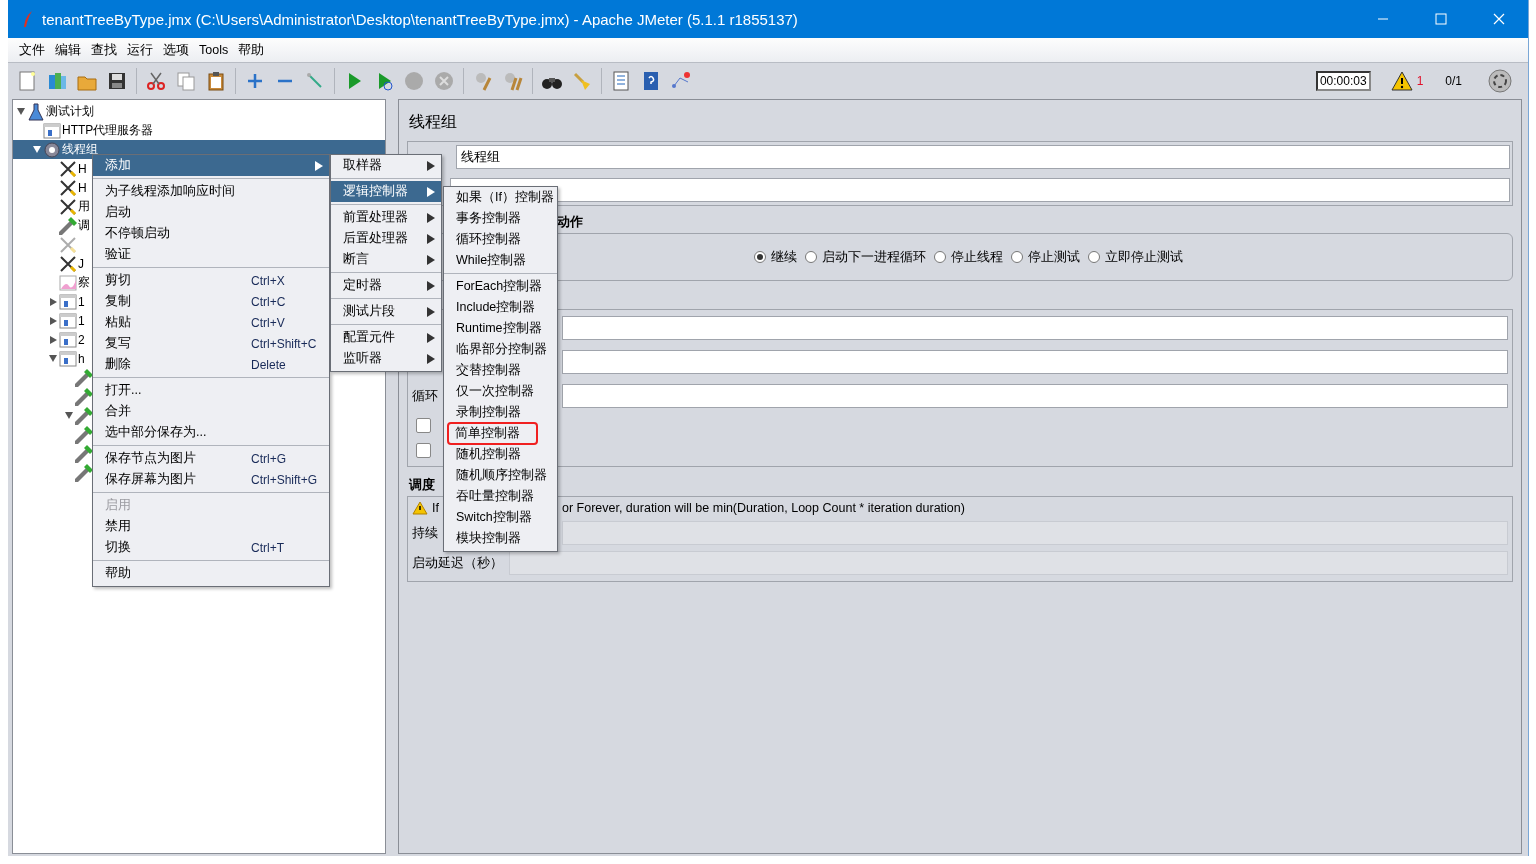 This screenshot has width=1536, height=864. I want to click on field-label: 持续, so click(425, 533).